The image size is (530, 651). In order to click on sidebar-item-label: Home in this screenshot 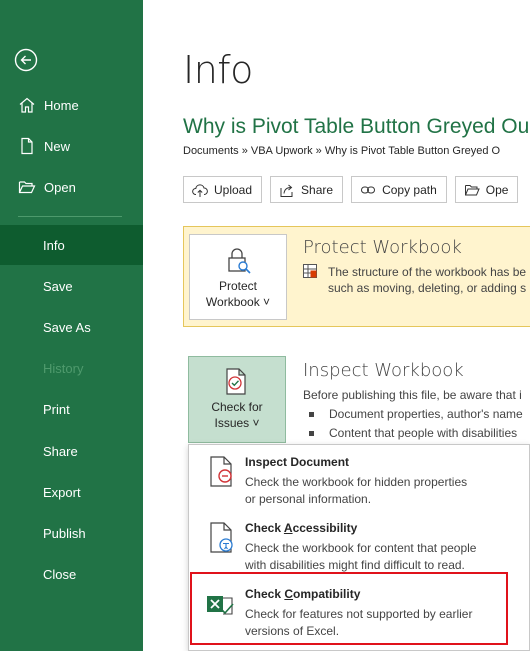, I will do `click(61, 105)`.